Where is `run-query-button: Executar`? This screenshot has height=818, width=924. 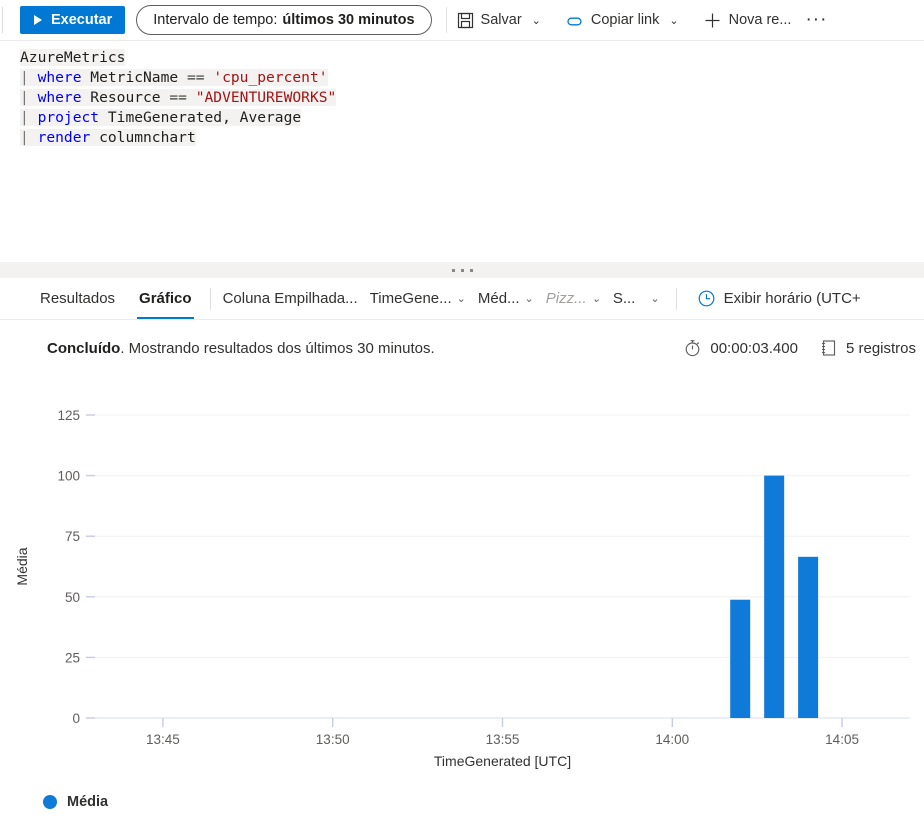 run-query-button: Executar is located at coordinates (73, 20).